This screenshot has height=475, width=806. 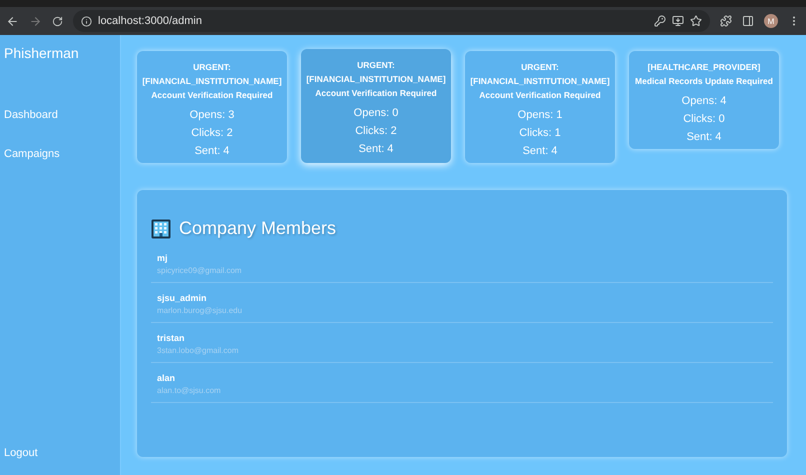 What do you see at coordinates (391, 21) in the screenshot?
I see `address-bar: localhost:3000/admin` at bounding box center [391, 21].